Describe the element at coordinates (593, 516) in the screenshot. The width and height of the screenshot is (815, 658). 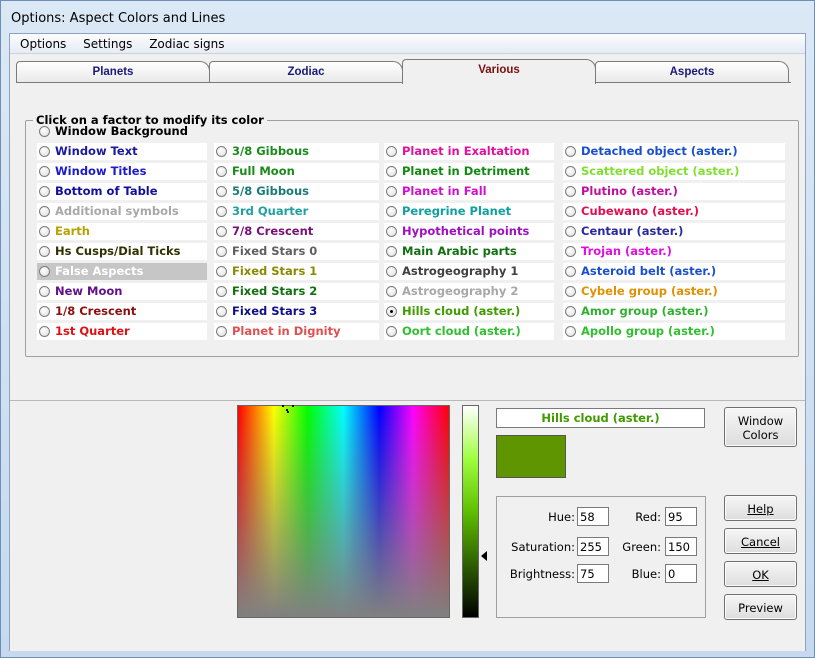
I see `hue-field: 58` at that location.